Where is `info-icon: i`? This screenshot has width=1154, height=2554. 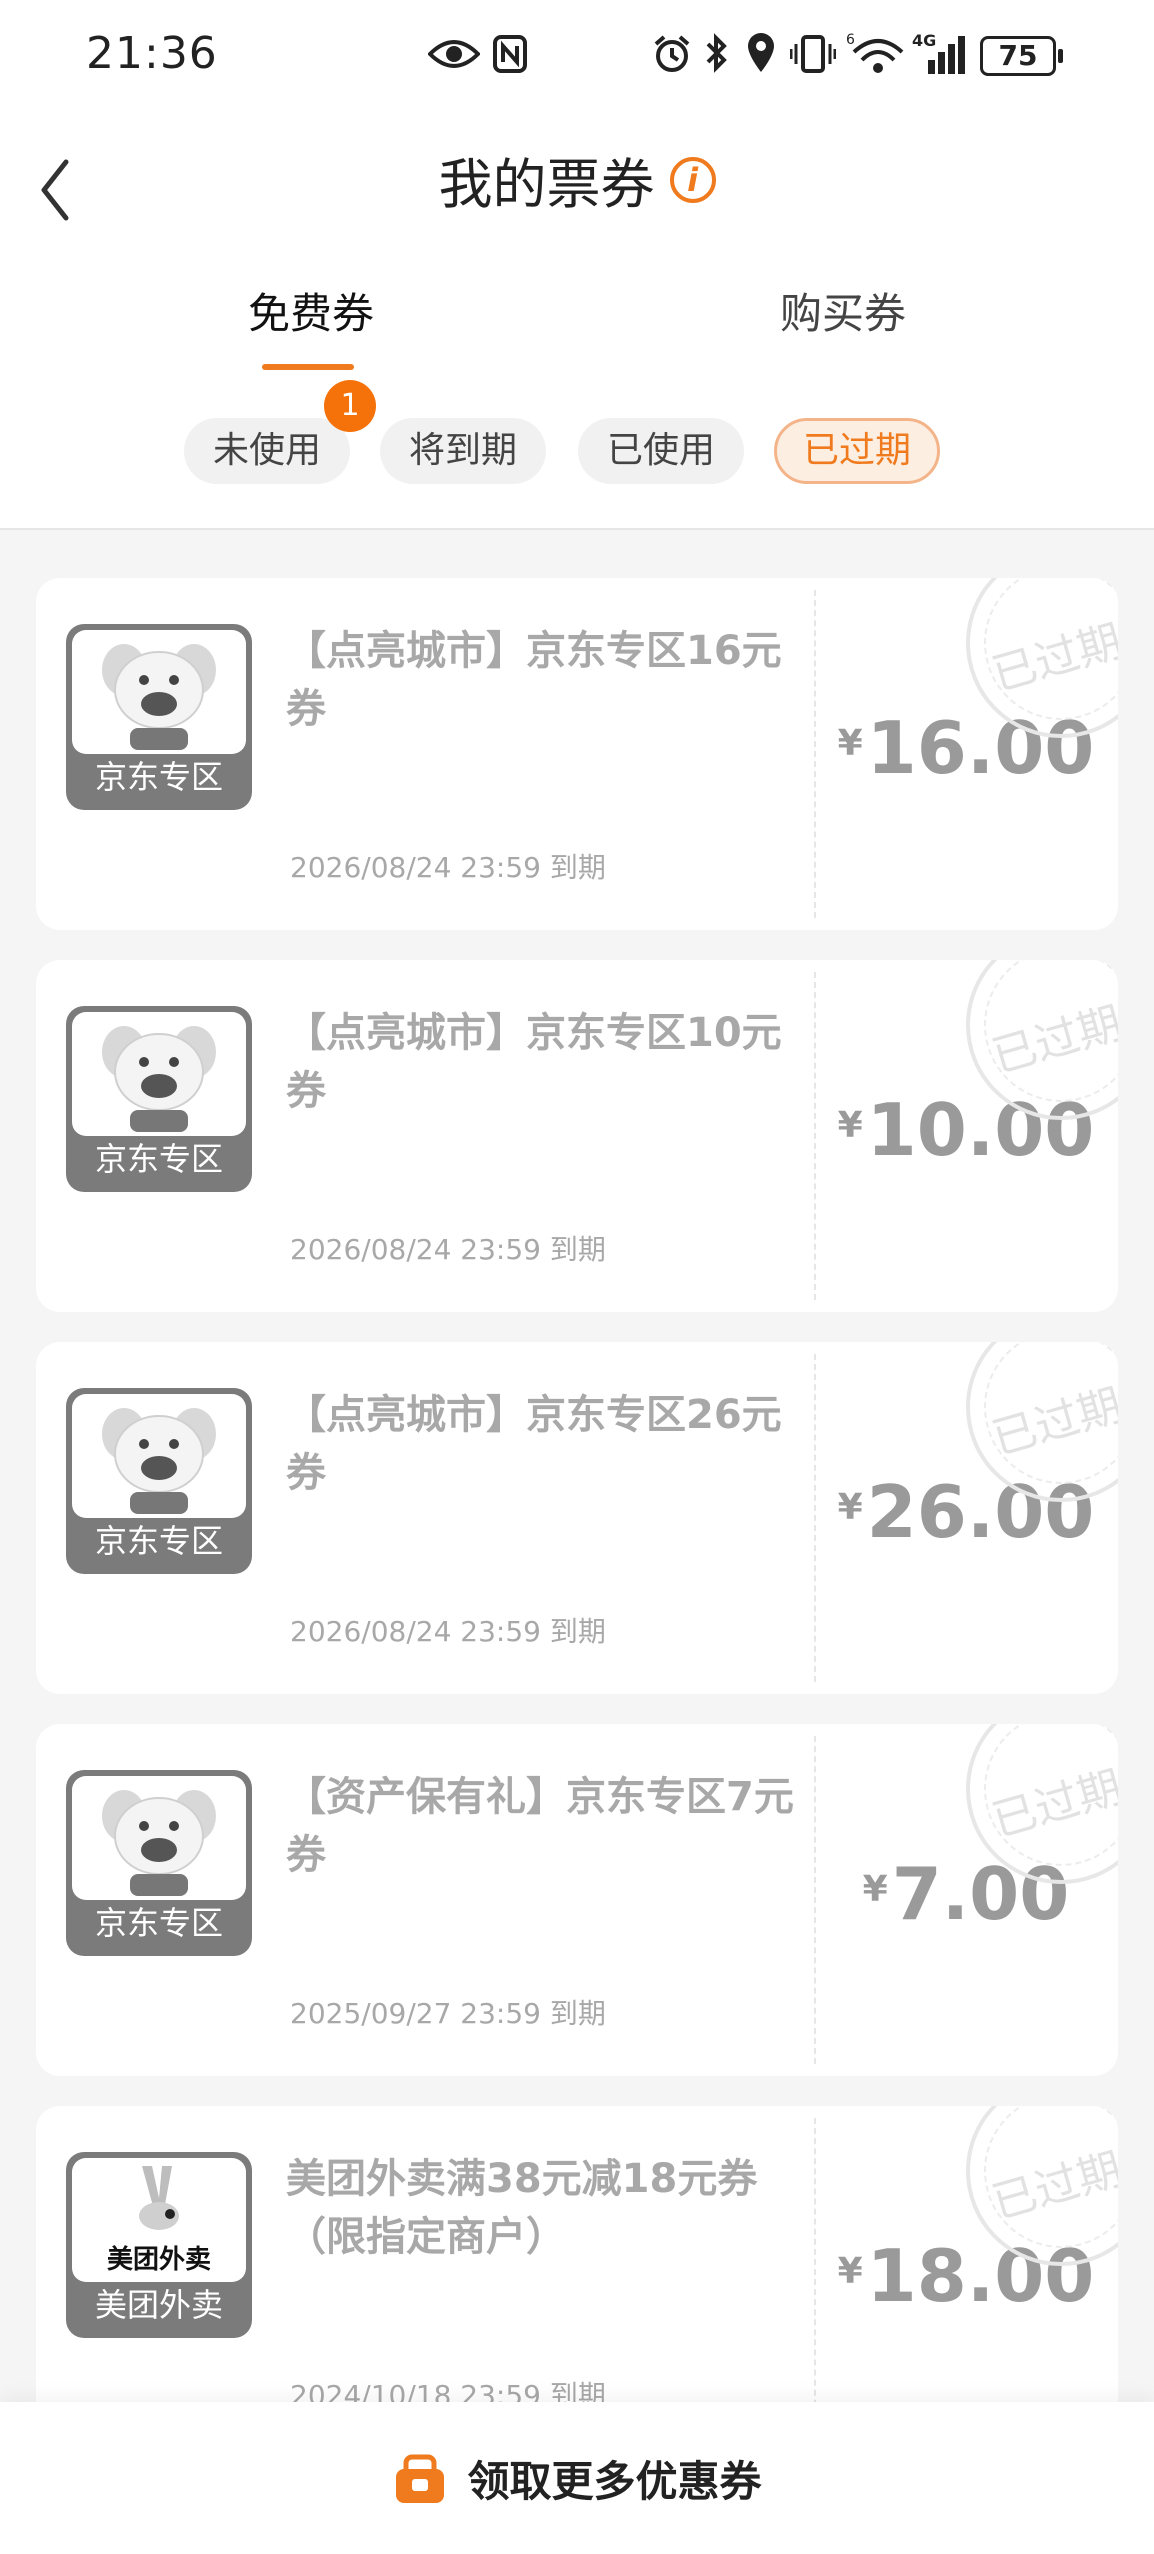
info-icon: i is located at coordinates (692, 179).